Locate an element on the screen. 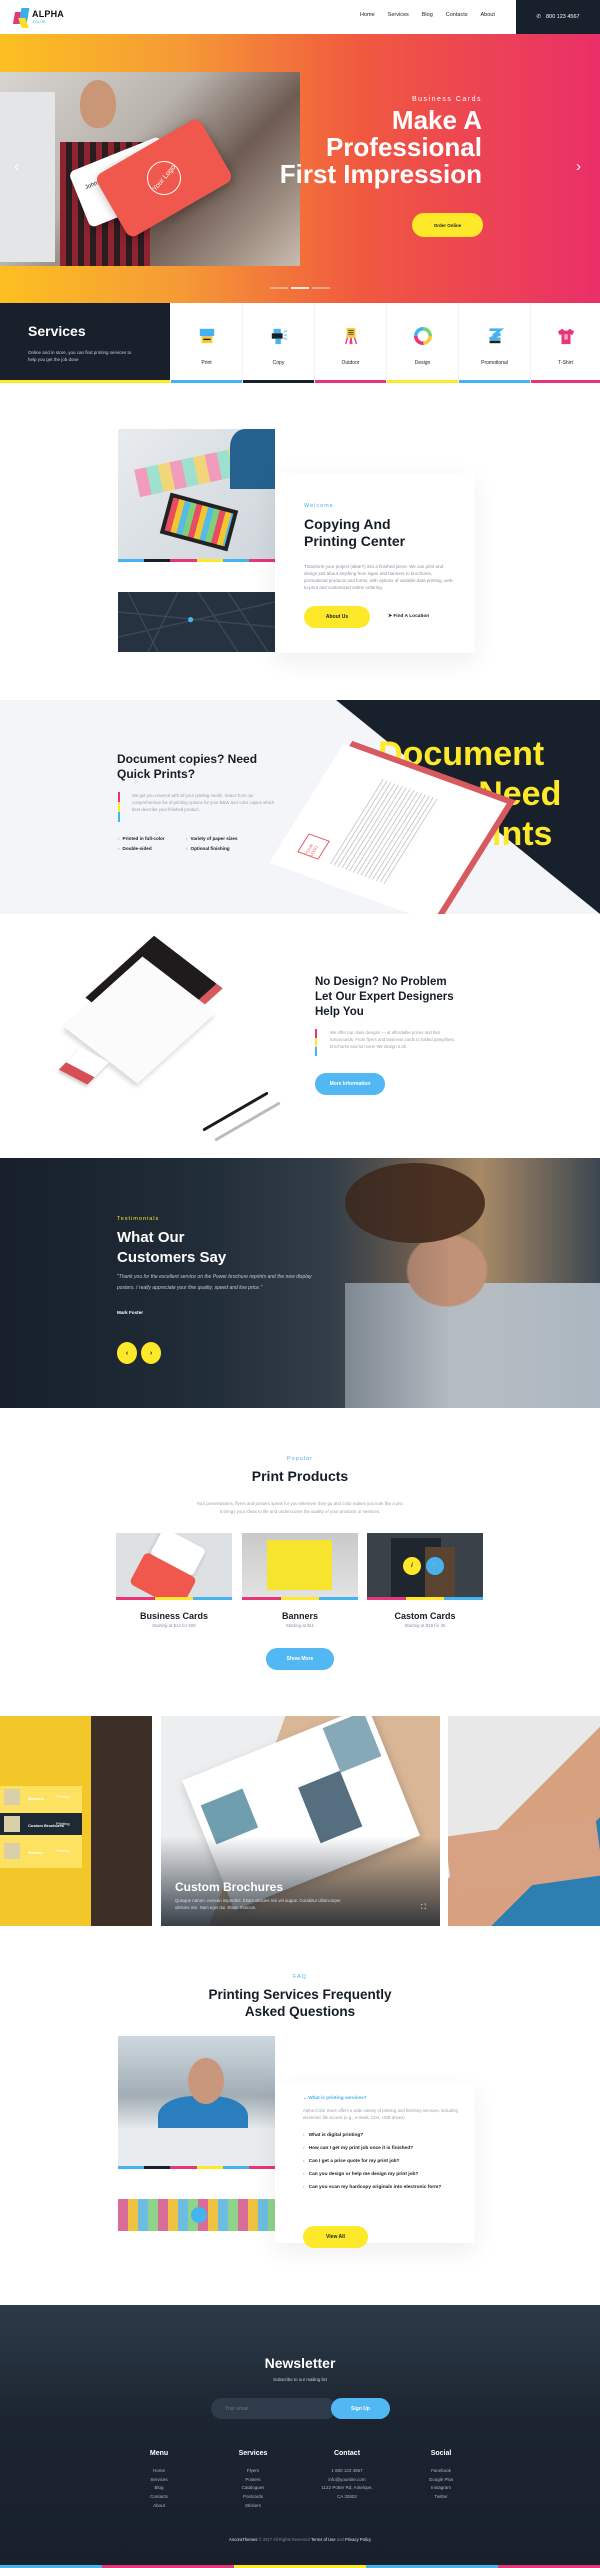  nav-blog: Blog is located at coordinates (427, 15).